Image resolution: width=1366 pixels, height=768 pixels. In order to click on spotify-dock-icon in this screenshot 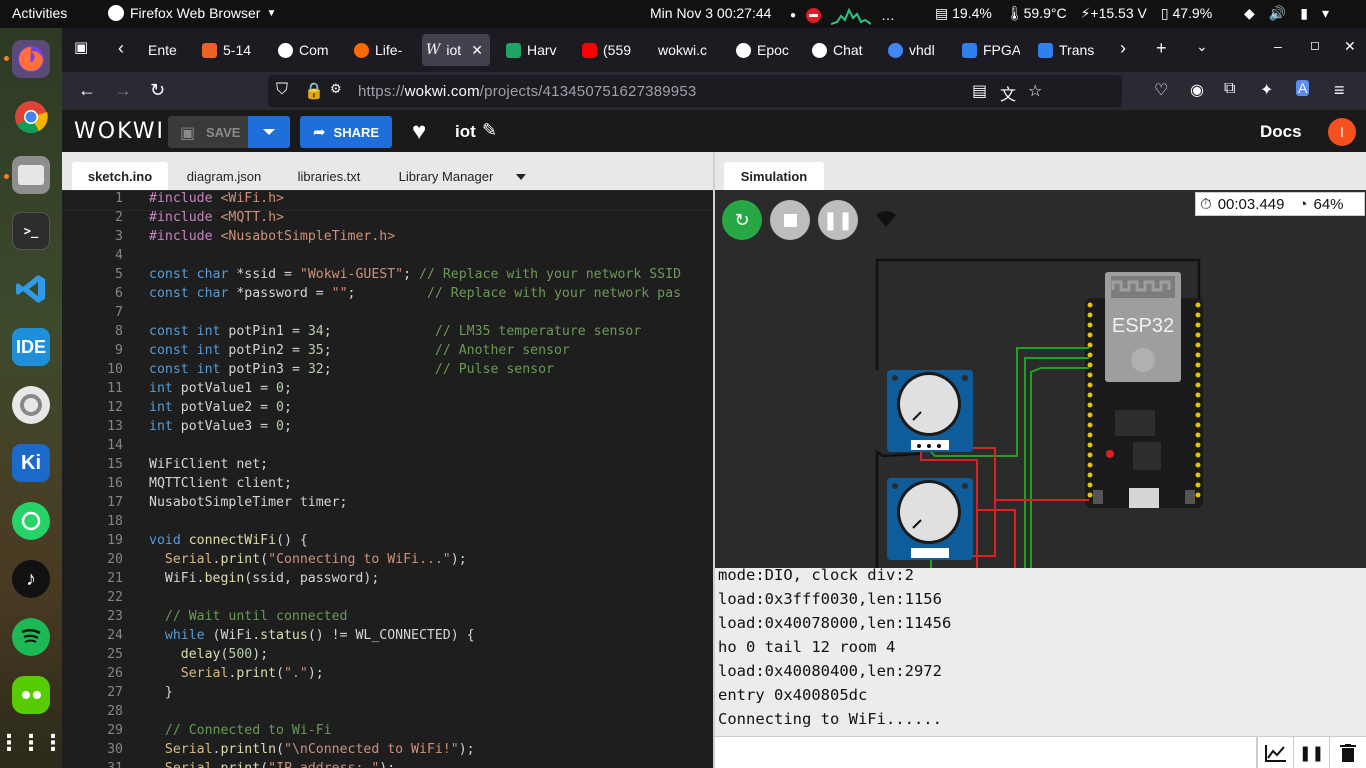, I will do `click(31, 637)`.